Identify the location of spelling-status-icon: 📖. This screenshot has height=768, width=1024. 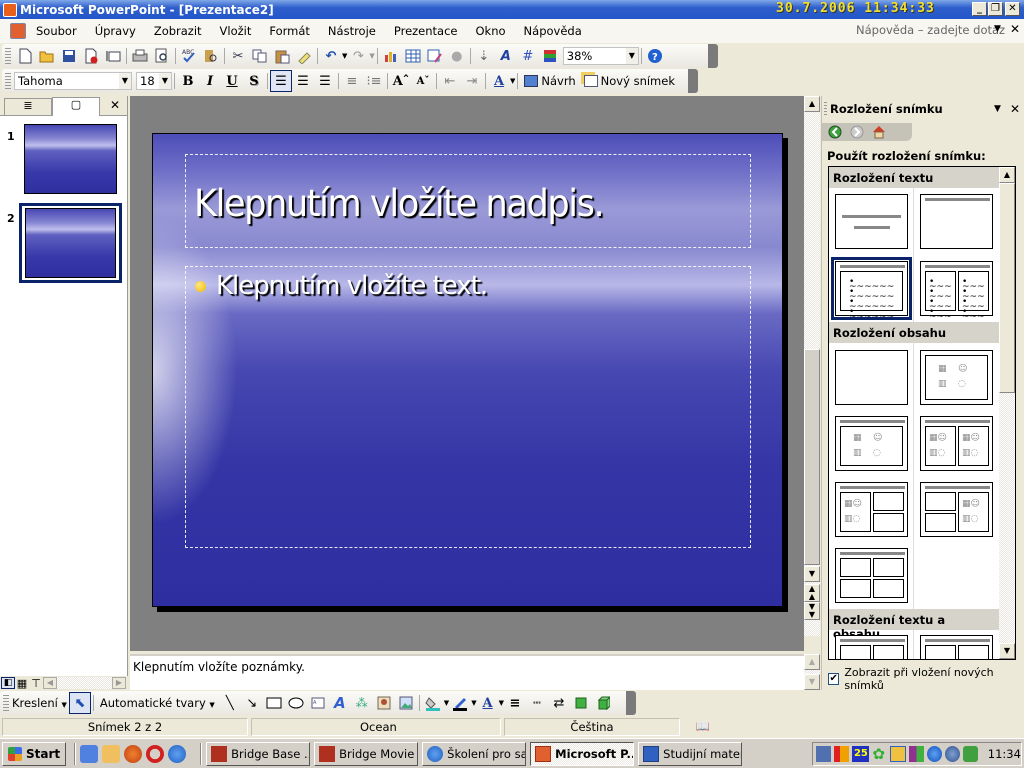
(703, 727).